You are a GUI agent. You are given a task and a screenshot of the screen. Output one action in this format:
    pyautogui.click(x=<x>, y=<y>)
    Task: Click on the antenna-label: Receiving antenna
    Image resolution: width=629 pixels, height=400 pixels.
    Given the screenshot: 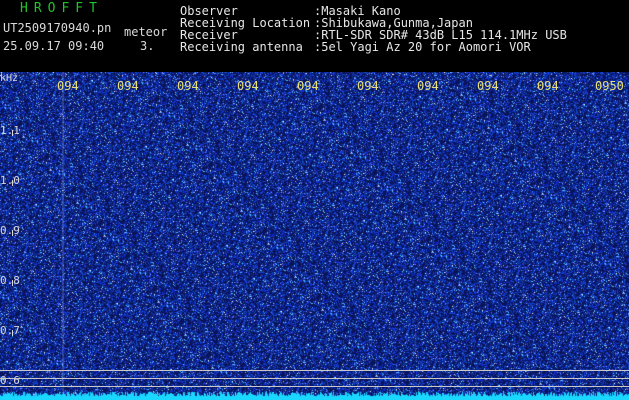 What is the action you would take?
    pyautogui.click(x=241, y=47)
    